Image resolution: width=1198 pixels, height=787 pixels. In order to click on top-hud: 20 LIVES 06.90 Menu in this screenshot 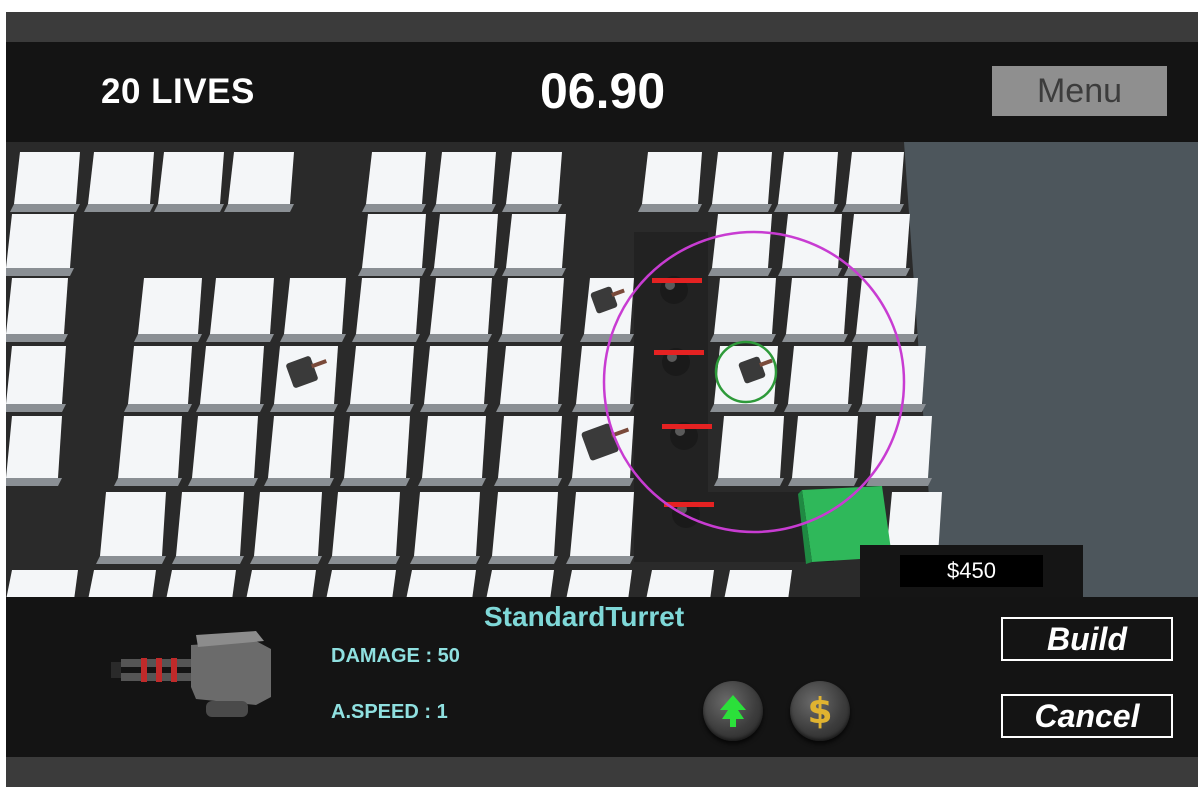, I will do `click(602, 92)`.